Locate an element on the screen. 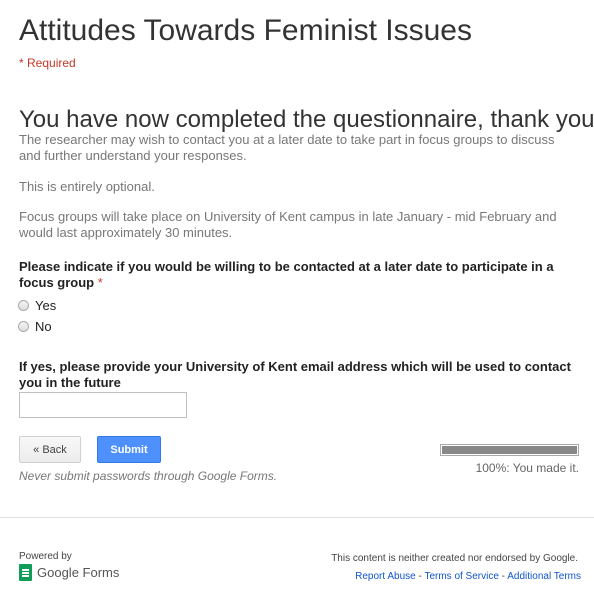  radio-option-yes: Yes is located at coordinates (37, 305).